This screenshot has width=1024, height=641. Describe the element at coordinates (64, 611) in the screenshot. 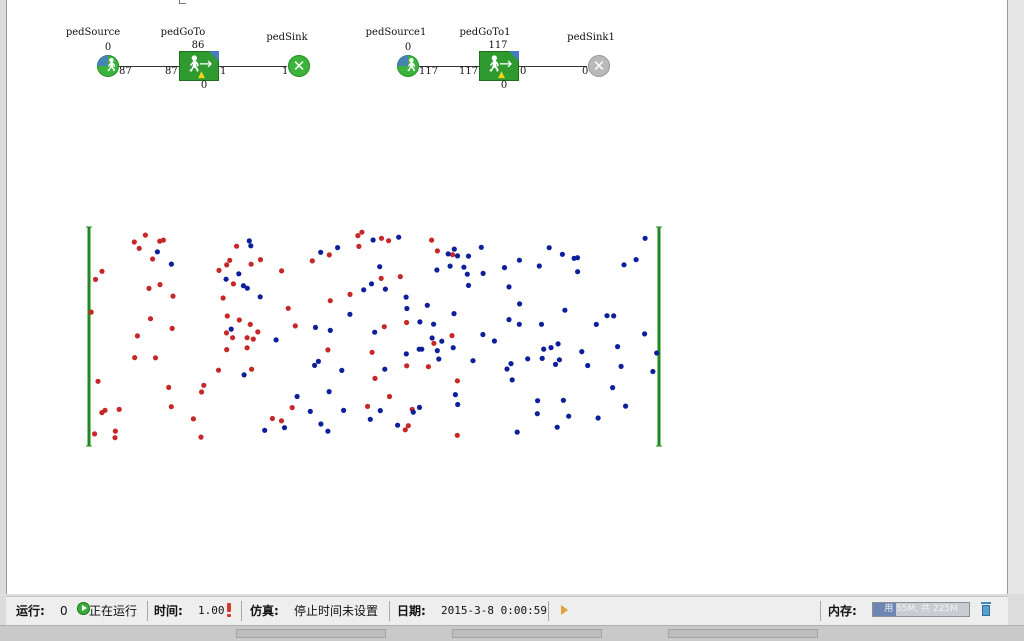

I see `run-count: 0` at that location.